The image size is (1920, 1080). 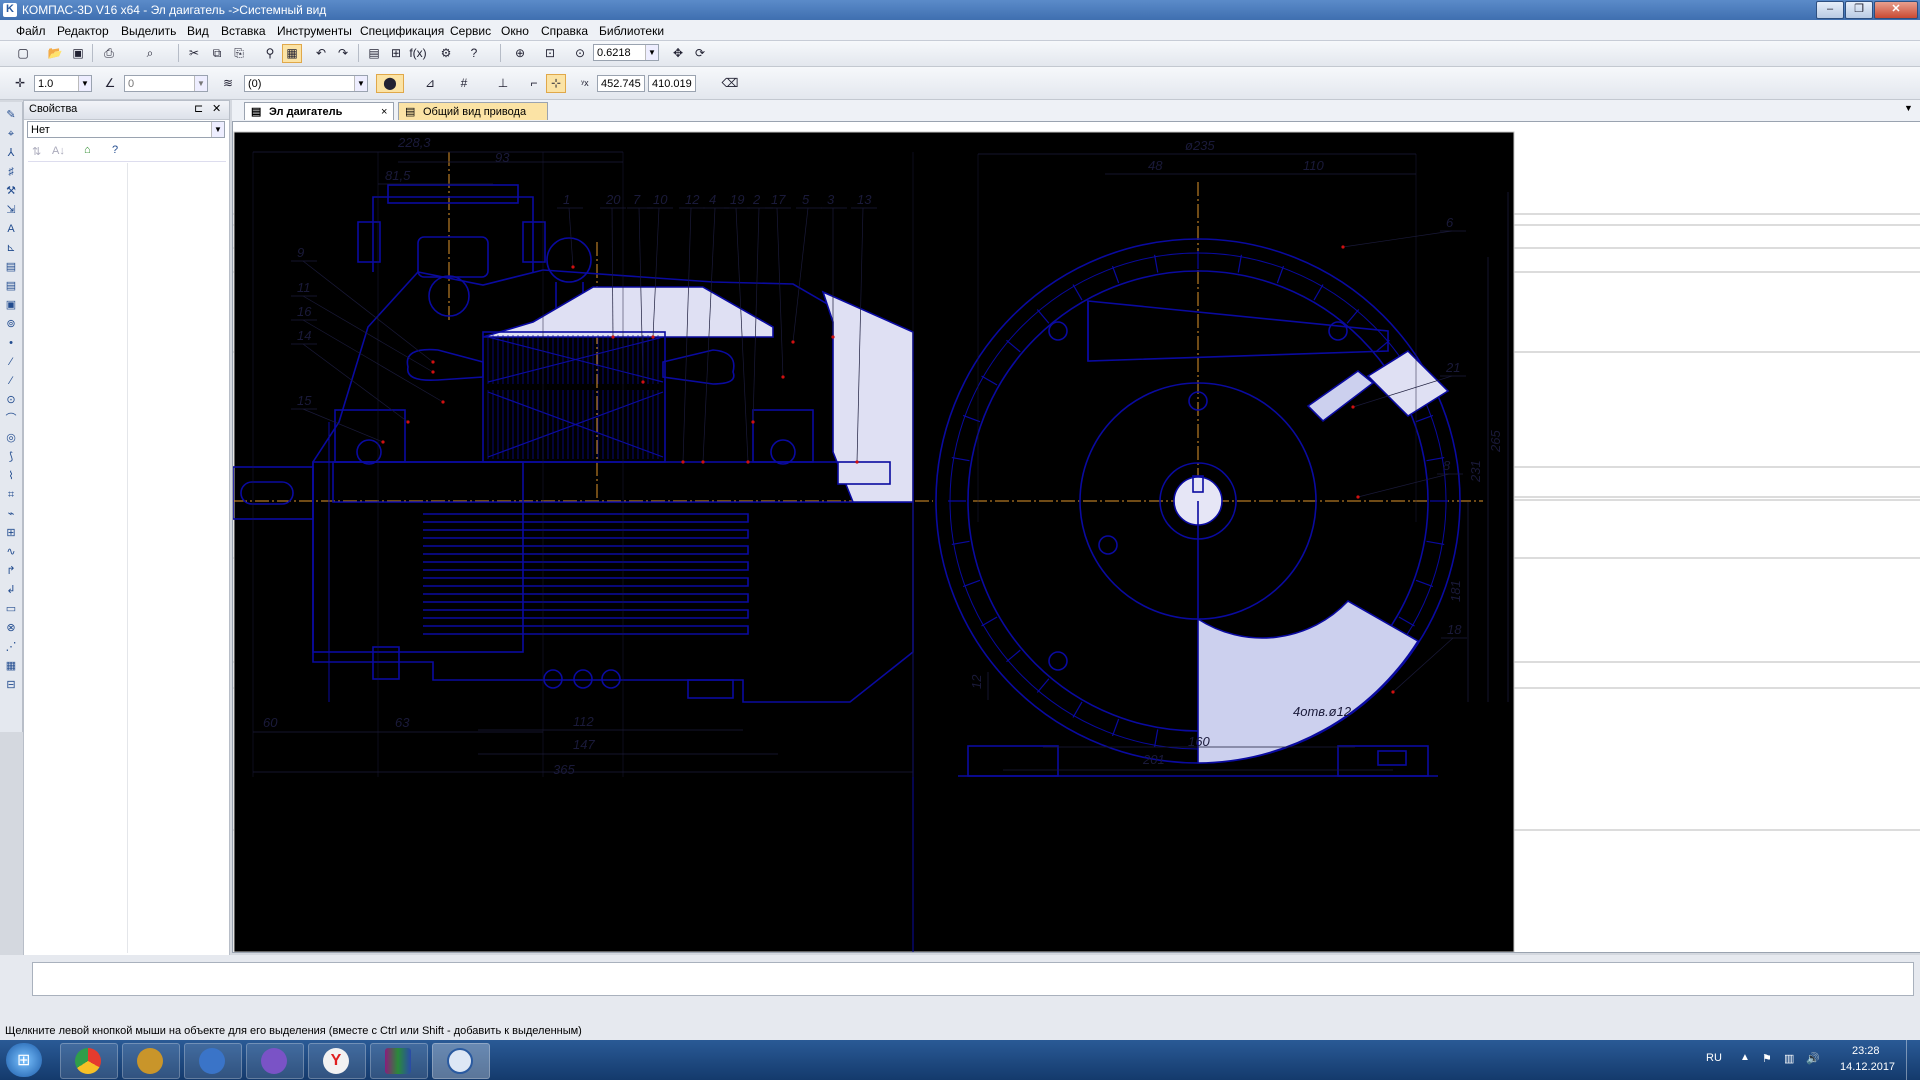 What do you see at coordinates (1859, 10) in the screenshot?
I see `maximize-button: ❐` at bounding box center [1859, 10].